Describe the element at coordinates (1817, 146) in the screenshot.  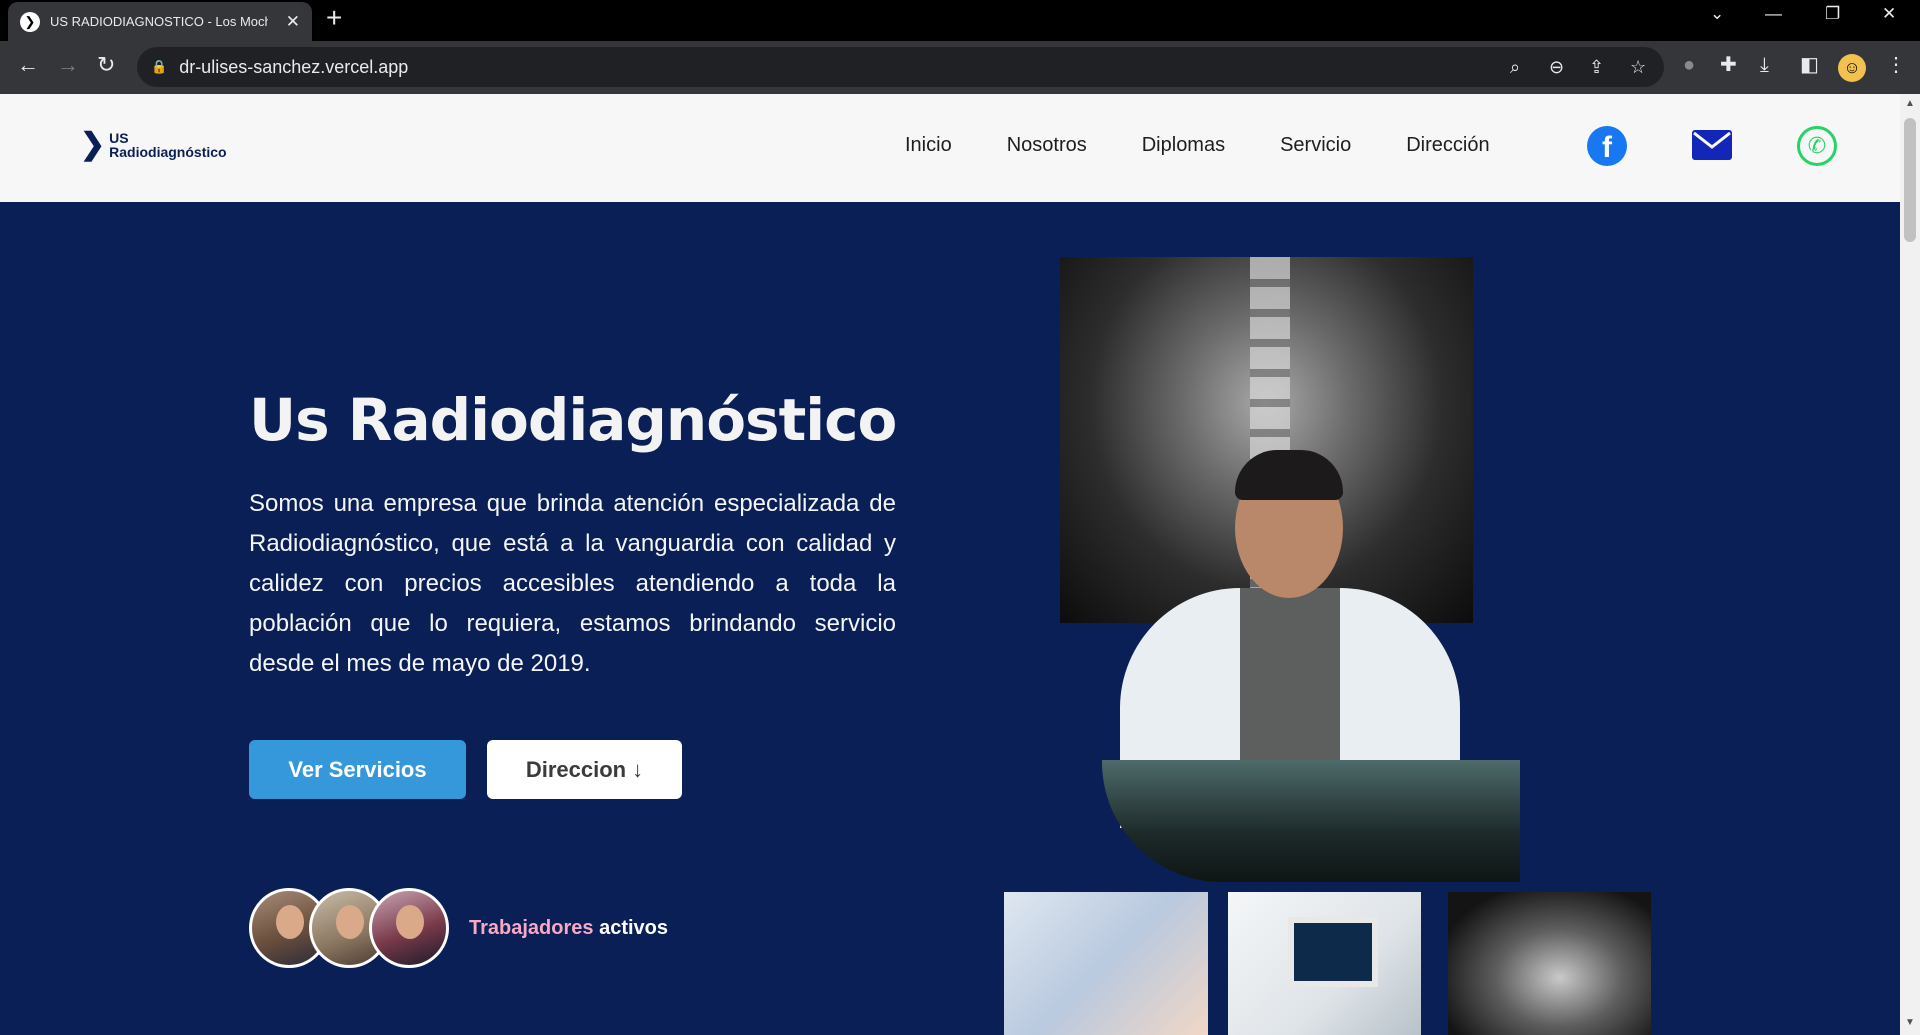
I see `whatsapp-icon: ✆` at that location.